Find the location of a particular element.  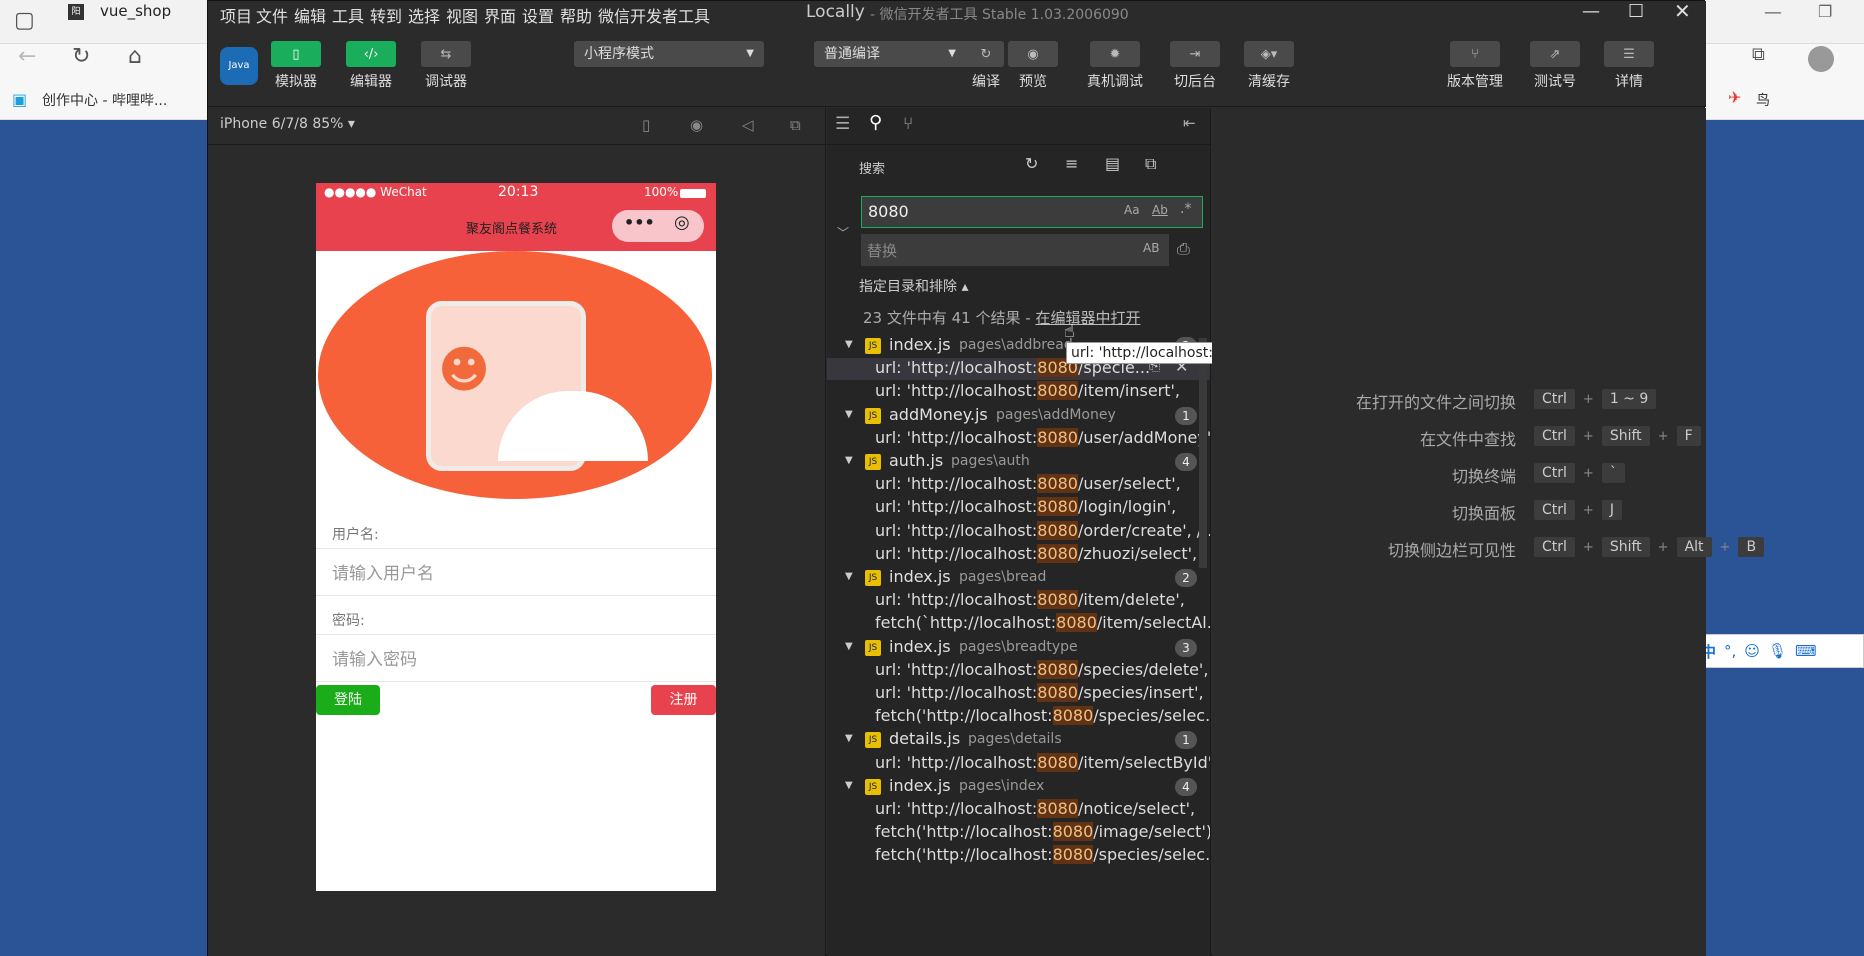

replace-input: 替换 AB is located at coordinates (1015, 250).